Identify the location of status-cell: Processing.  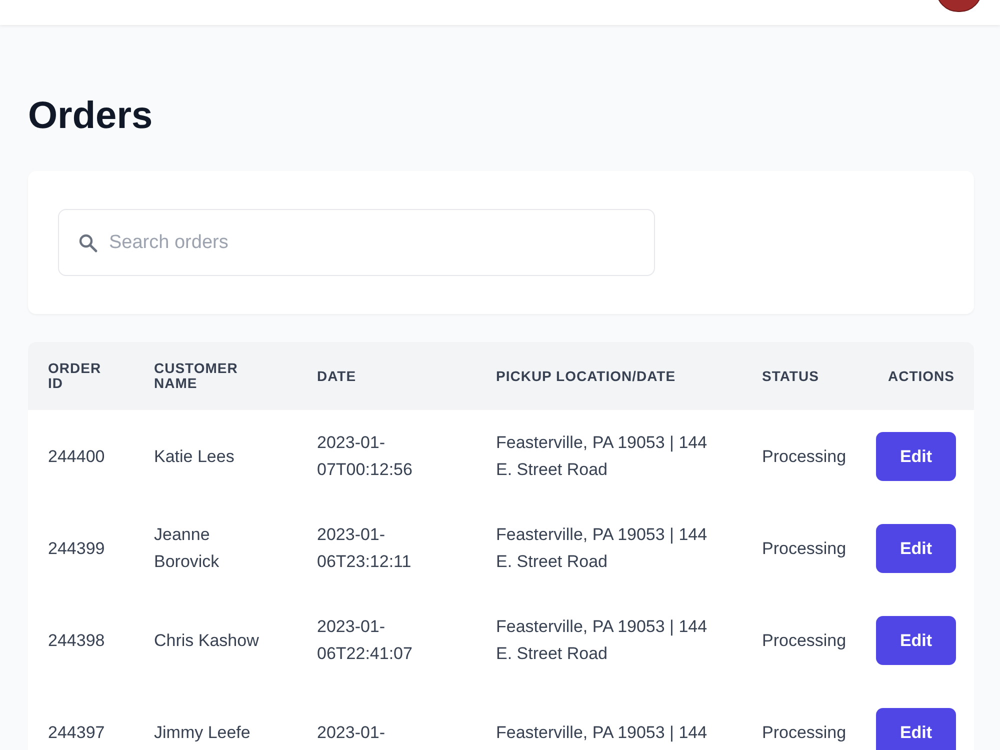
(805, 456).